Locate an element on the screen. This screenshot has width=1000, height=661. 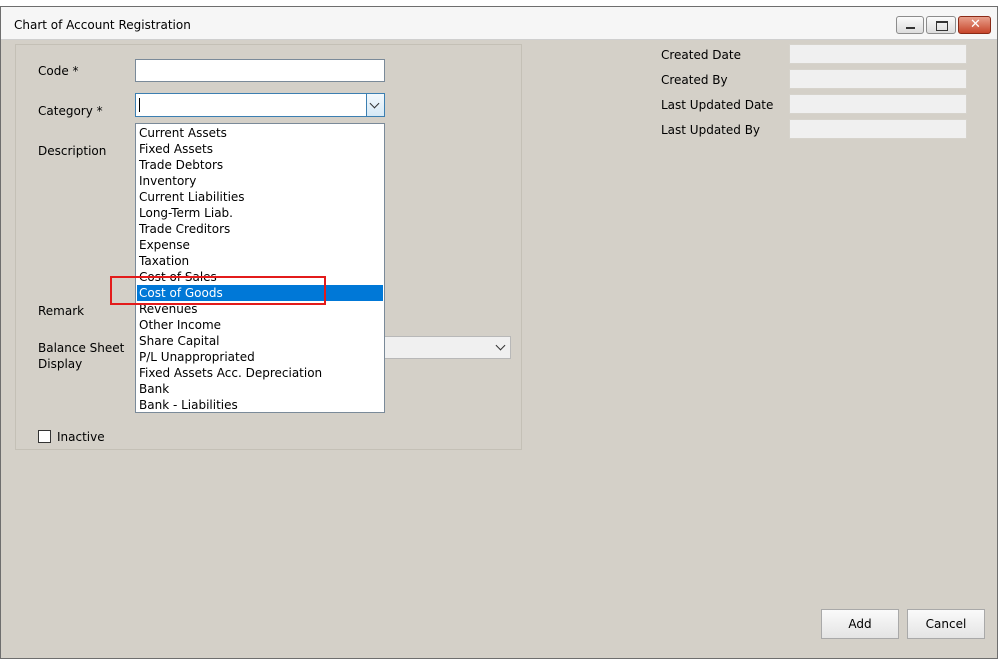
dropdown-item: Expense is located at coordinates (260, 245).